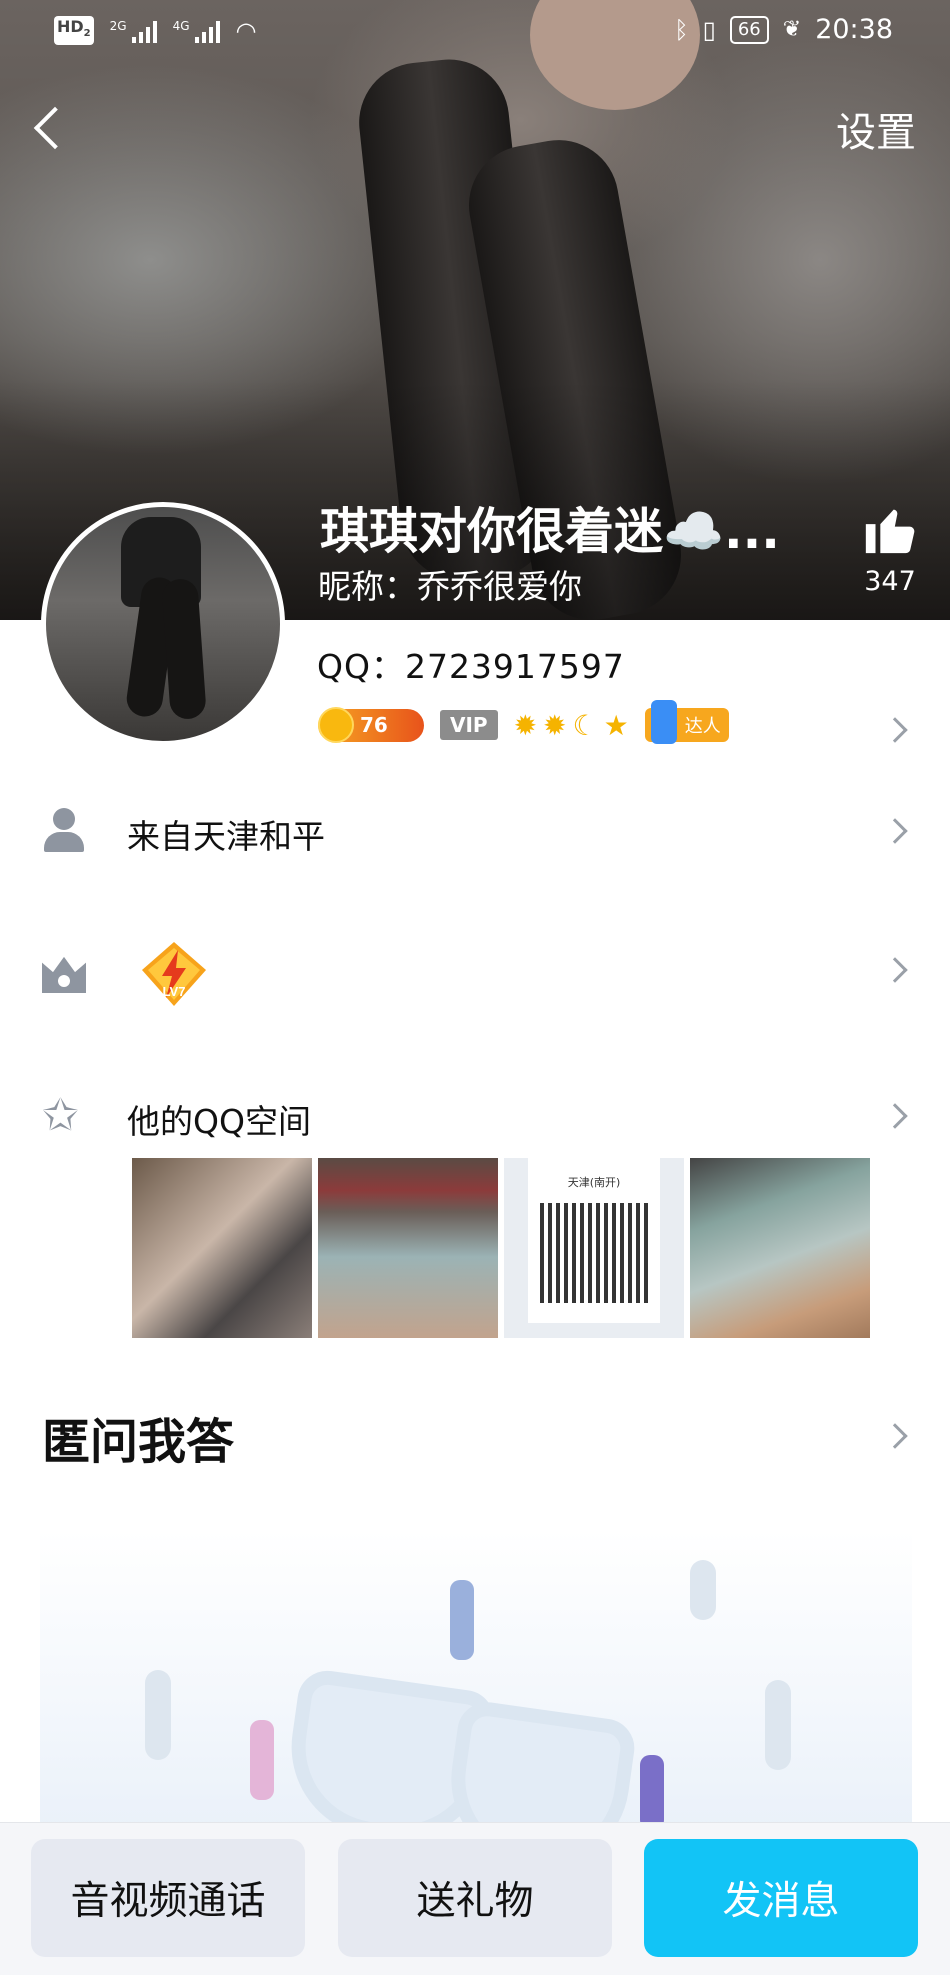  Describe the element at coordinates (476, 1680) in the screenshot. I see `qa-empty-illustration` at that location.